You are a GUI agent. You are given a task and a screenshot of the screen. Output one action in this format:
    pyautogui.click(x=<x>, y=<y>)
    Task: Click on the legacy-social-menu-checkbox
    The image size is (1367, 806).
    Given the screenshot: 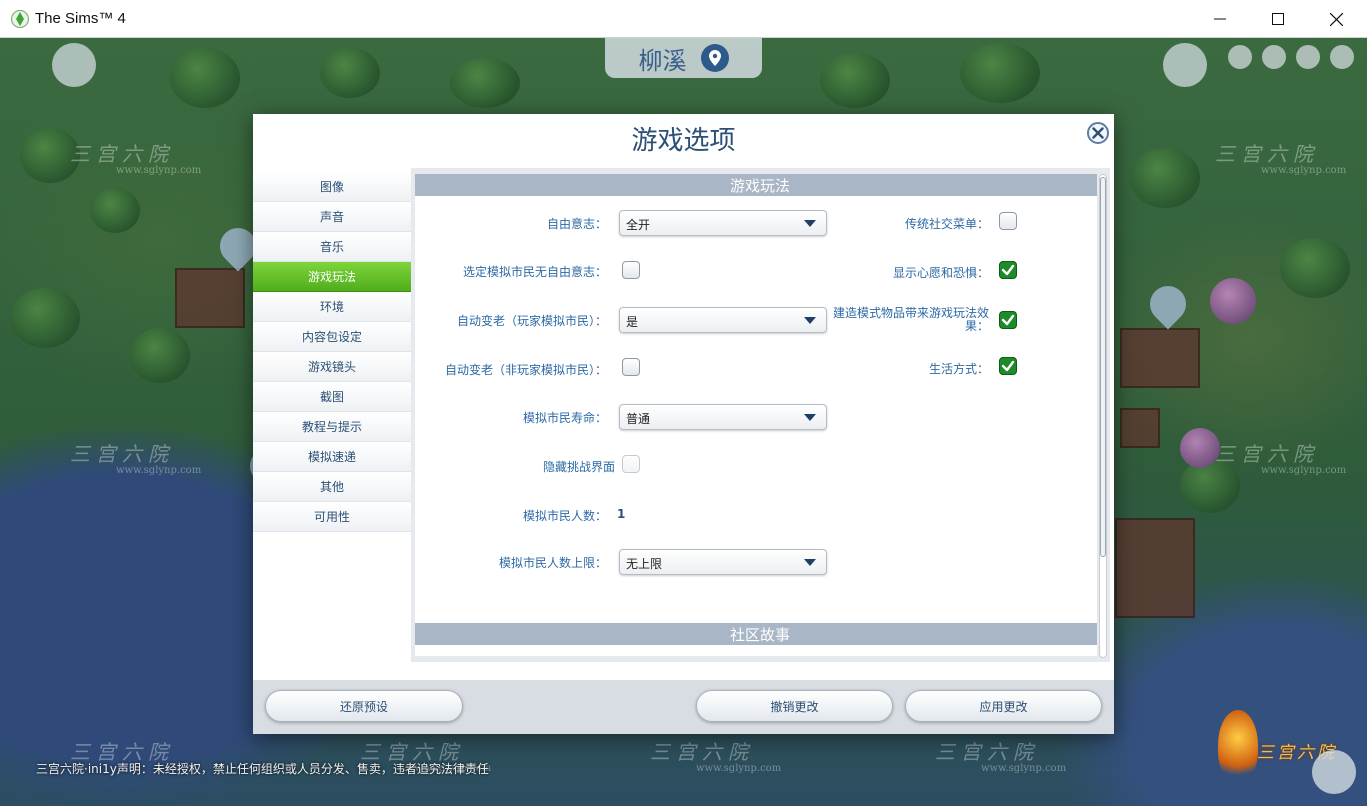 What is the action you would take?
    pyautogui.click(x=1008, y=221)
    